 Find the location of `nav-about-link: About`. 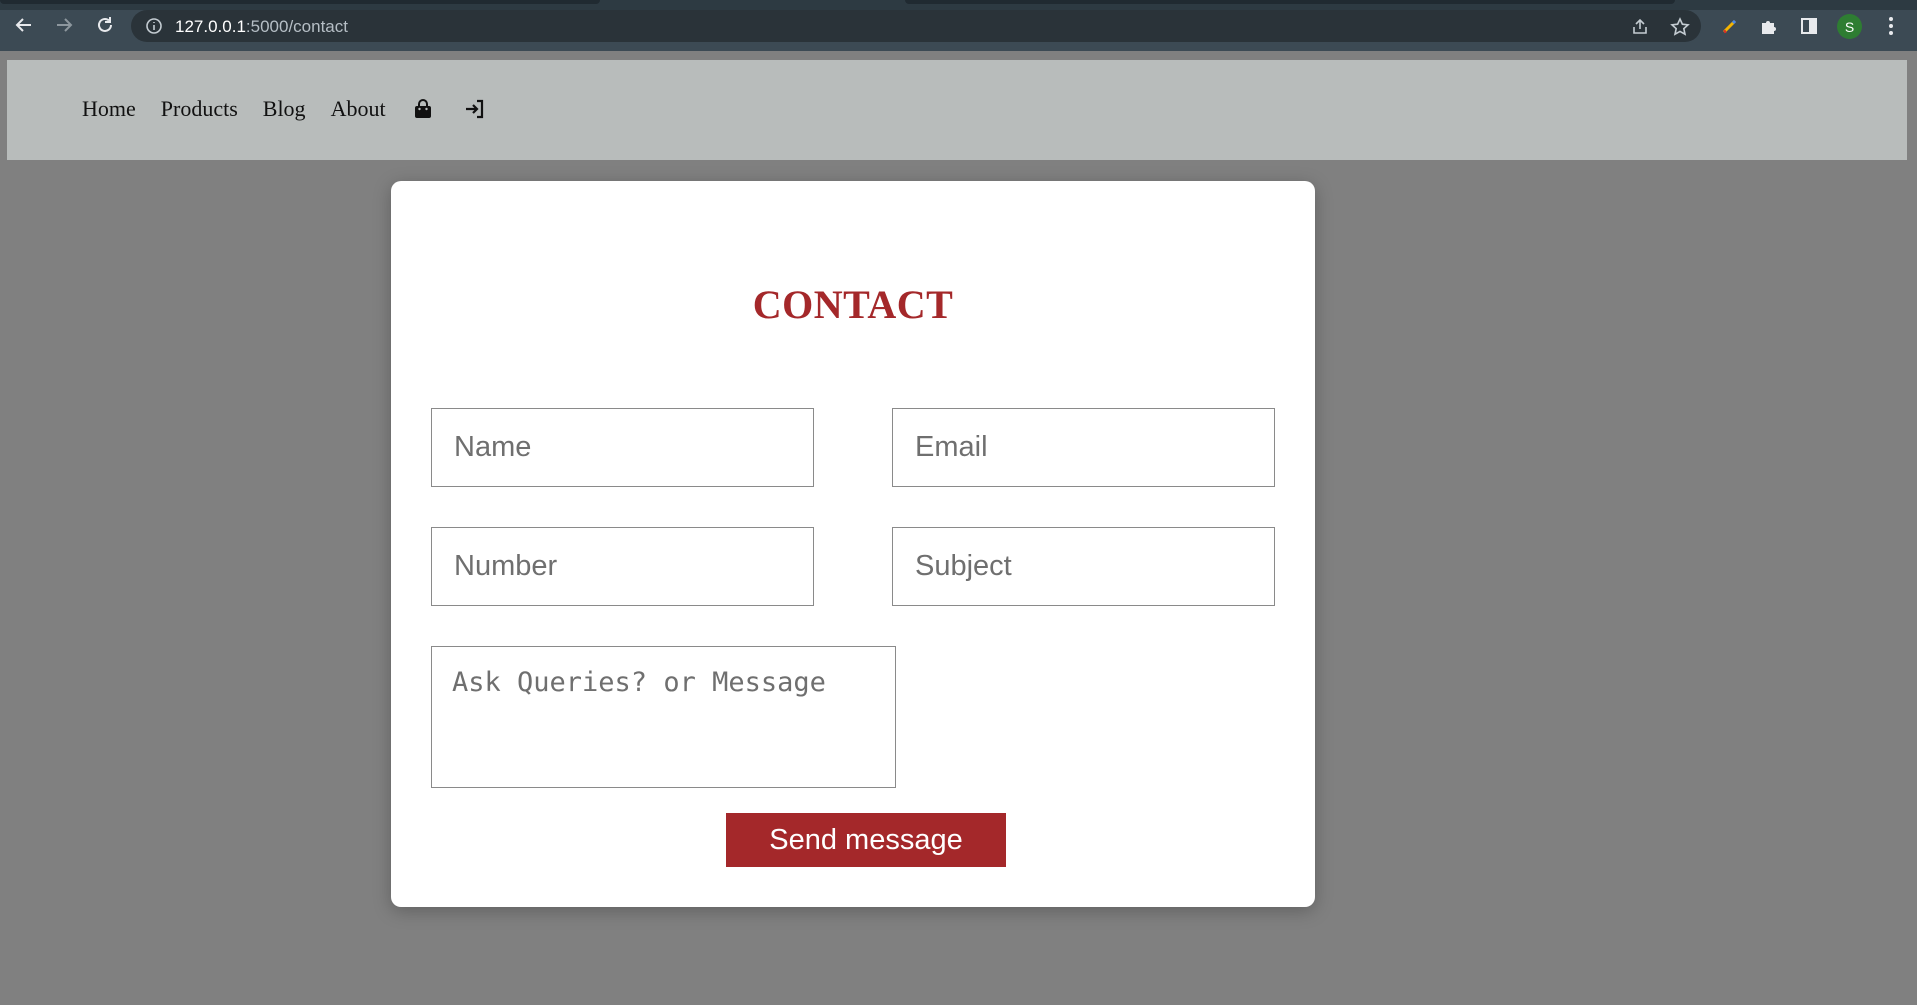

nav-about-link: About is located at coordinates (358, 109).